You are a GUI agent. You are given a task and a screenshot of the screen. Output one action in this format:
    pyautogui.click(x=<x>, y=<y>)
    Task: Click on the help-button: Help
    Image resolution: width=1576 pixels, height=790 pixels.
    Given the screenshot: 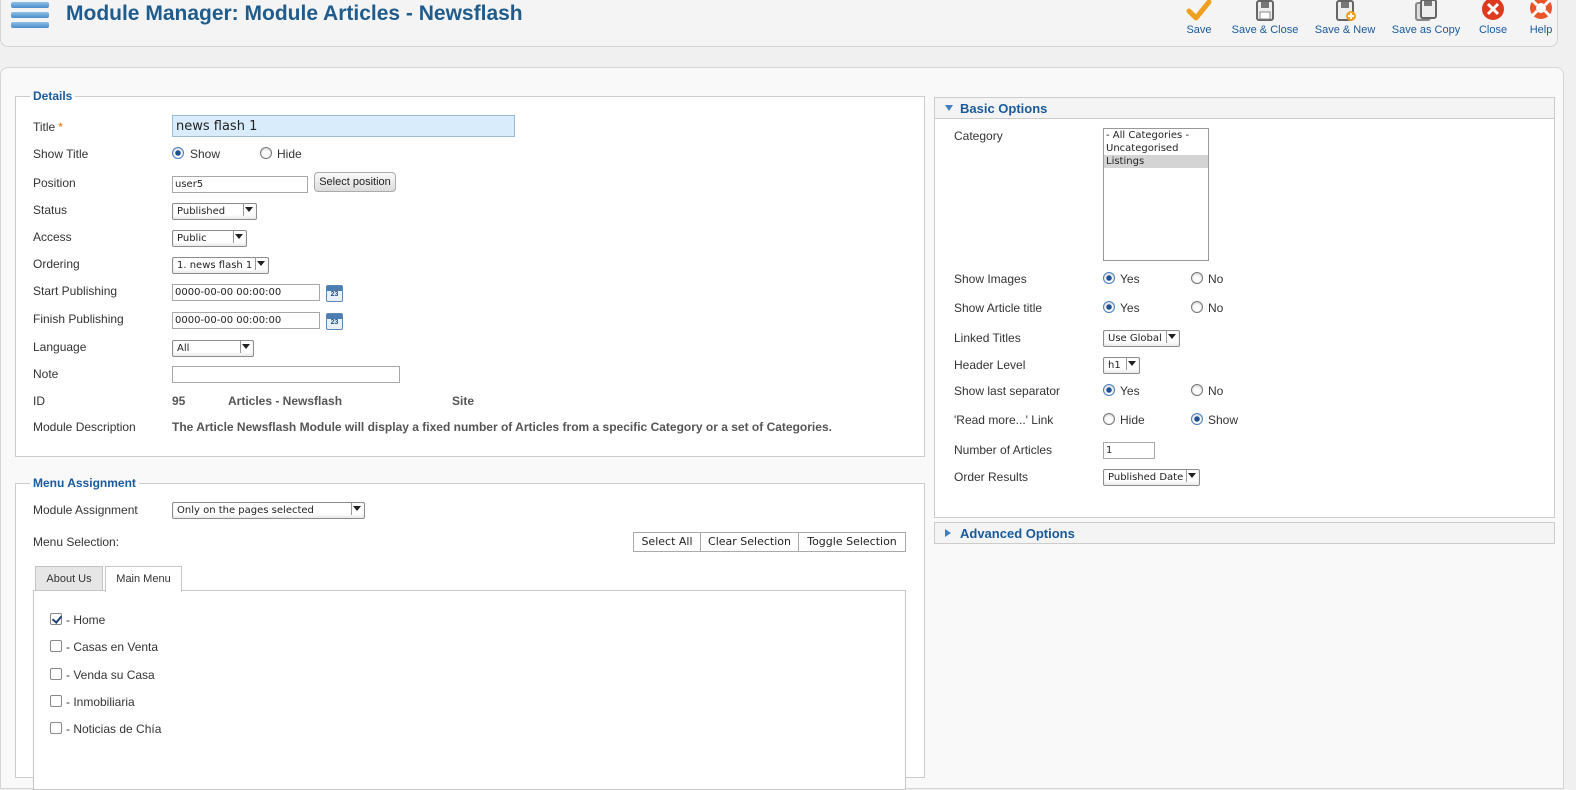 What is the action you would take?
    pyautogui.click(x=1541, y=18)
    